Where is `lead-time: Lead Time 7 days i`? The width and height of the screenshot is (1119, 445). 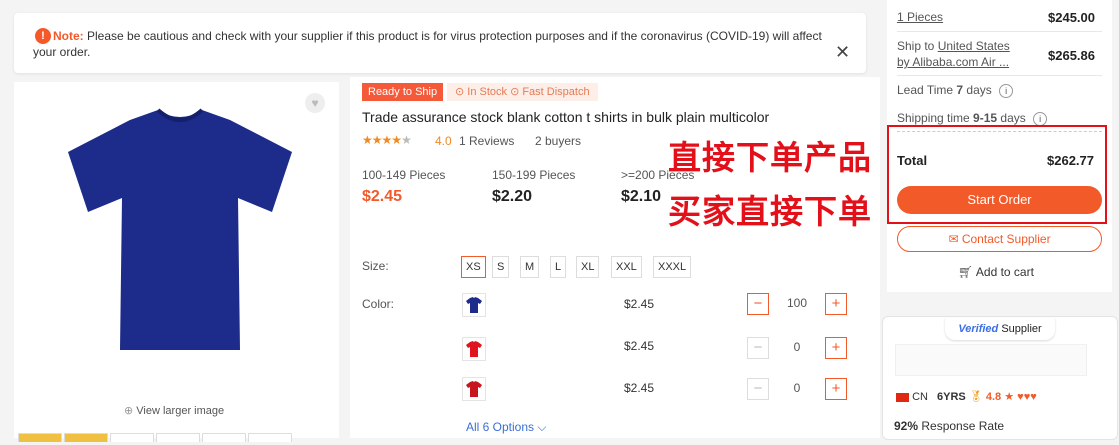 lead-time: Lead Time 7 days i is located at coordinates (955, 90).